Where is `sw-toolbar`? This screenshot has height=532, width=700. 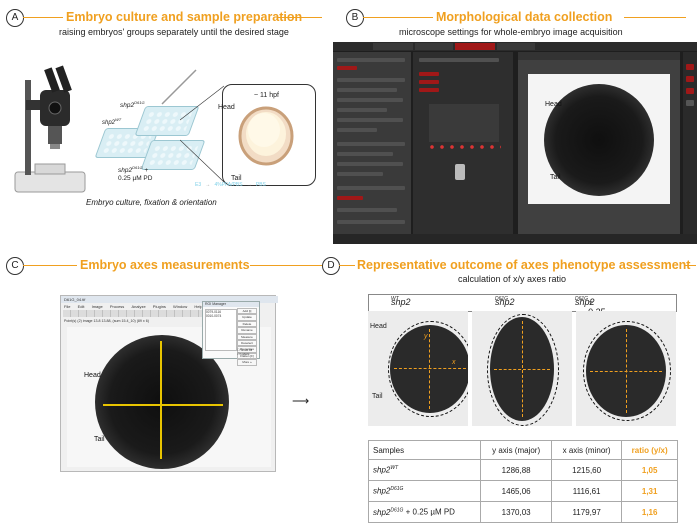
sw-toolbar is located at coordinates (515, 46).